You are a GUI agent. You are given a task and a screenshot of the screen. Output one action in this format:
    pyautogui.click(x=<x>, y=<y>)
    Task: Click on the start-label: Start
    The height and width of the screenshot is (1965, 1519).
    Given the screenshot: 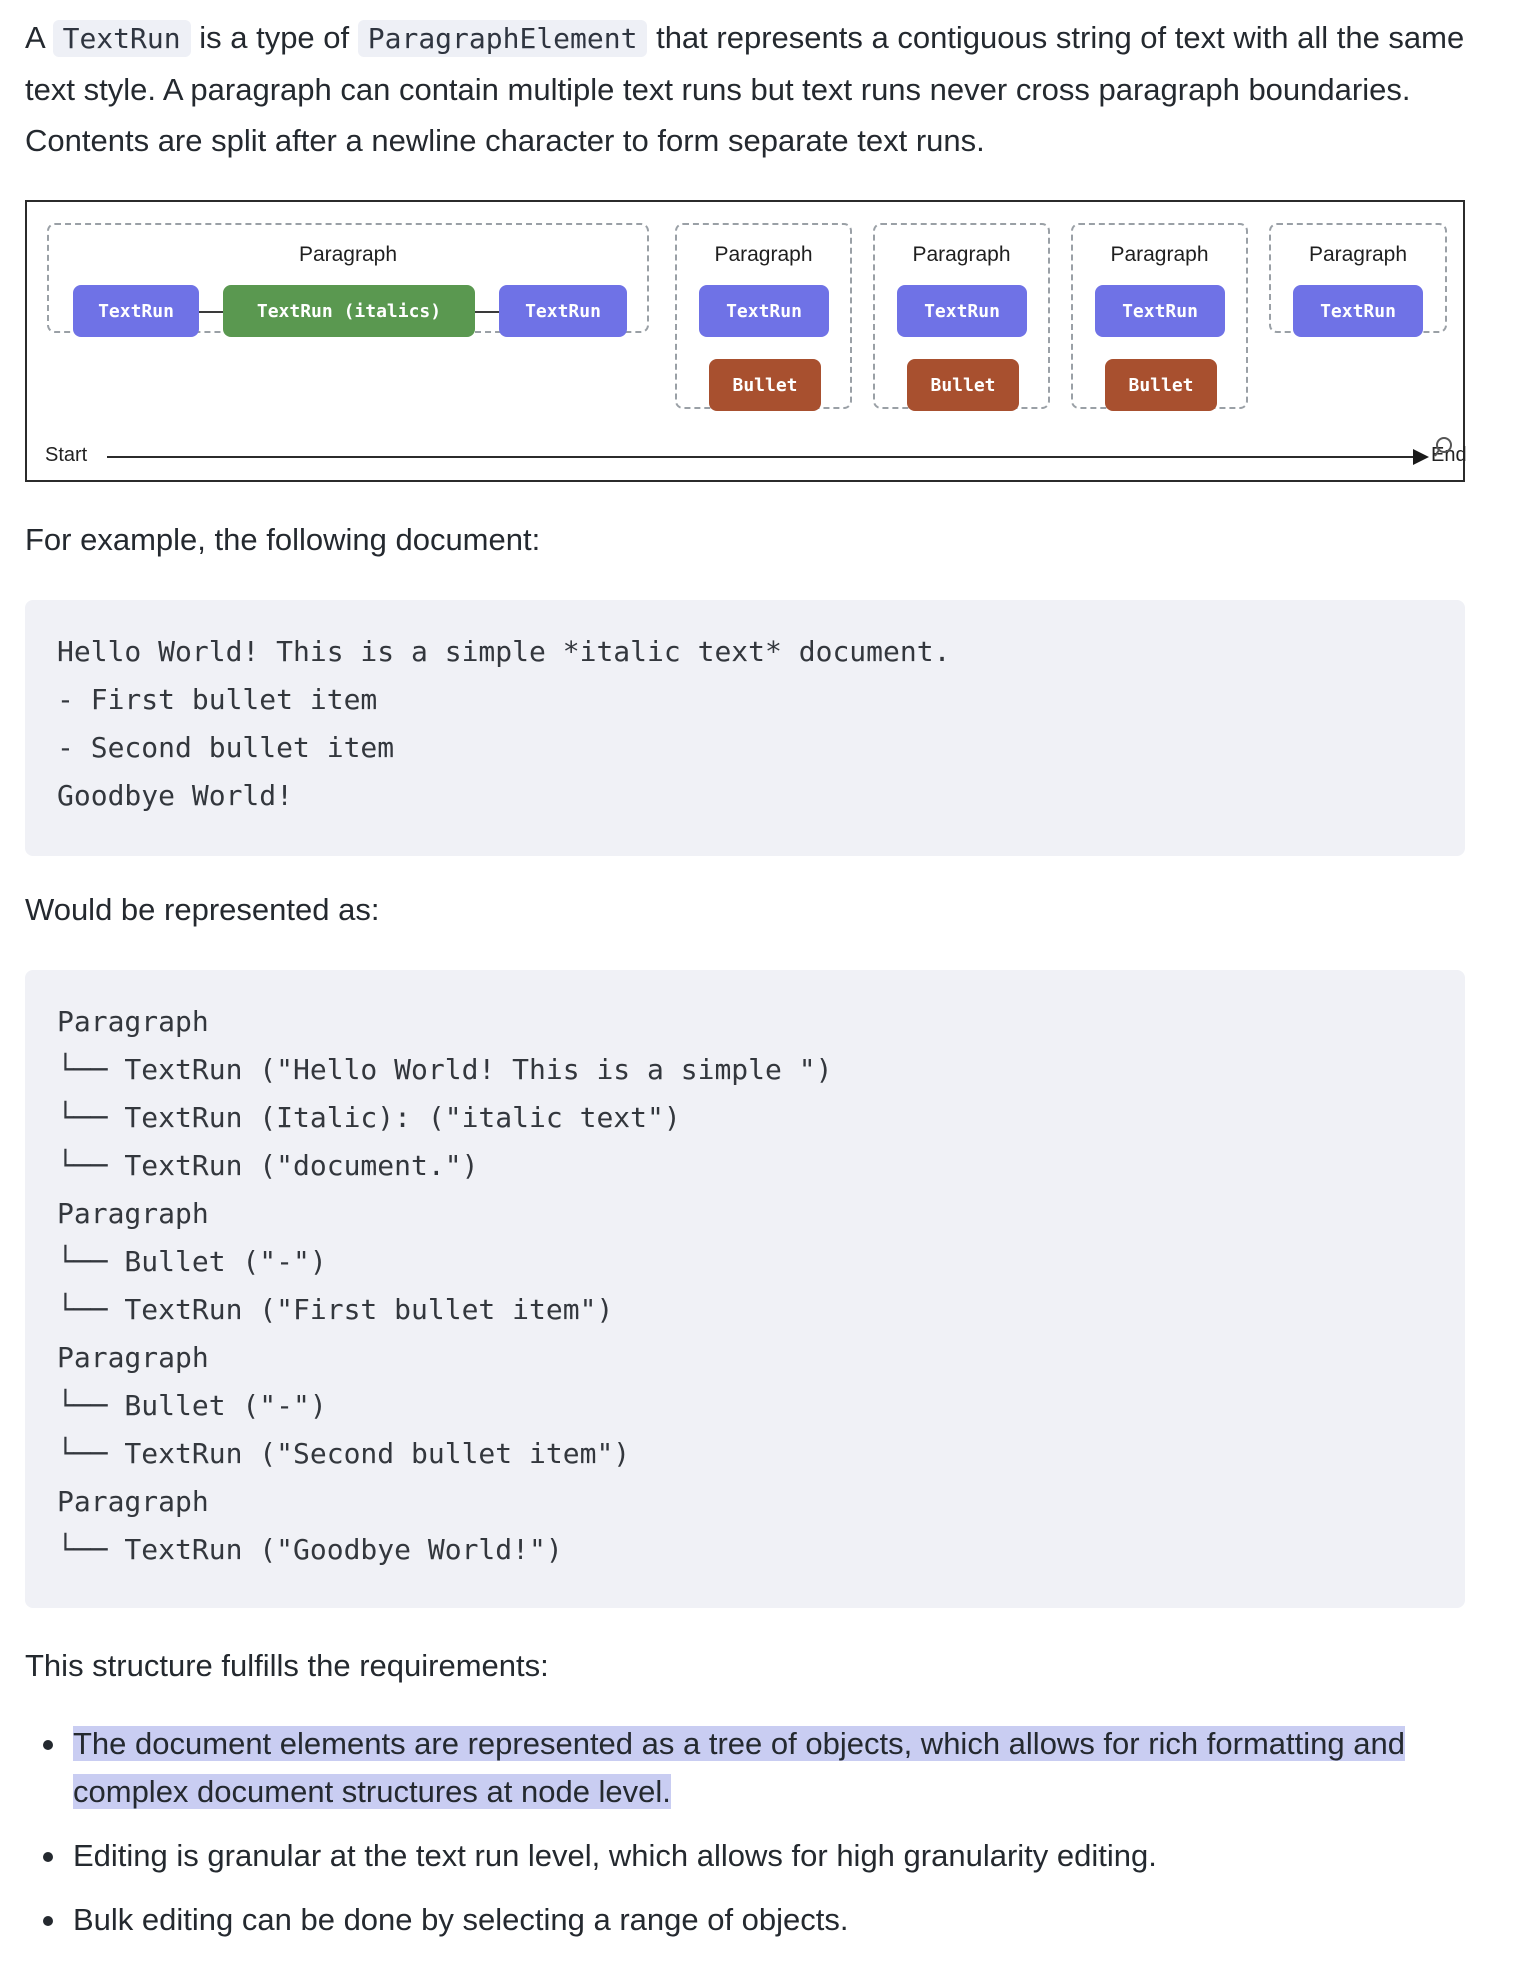 What is the action you would take?
    pyautogui.click(x=66, y=455)
    